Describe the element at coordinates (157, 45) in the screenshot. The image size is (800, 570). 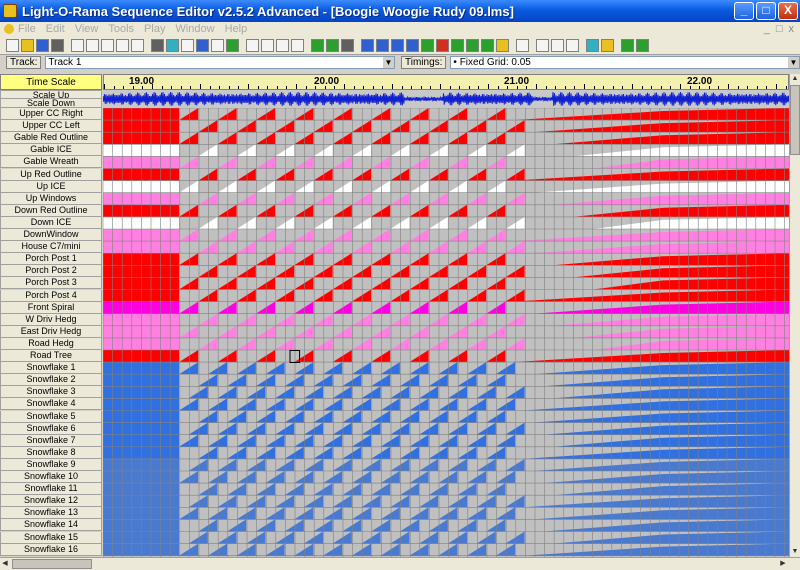
I see `align-icon` at that location.